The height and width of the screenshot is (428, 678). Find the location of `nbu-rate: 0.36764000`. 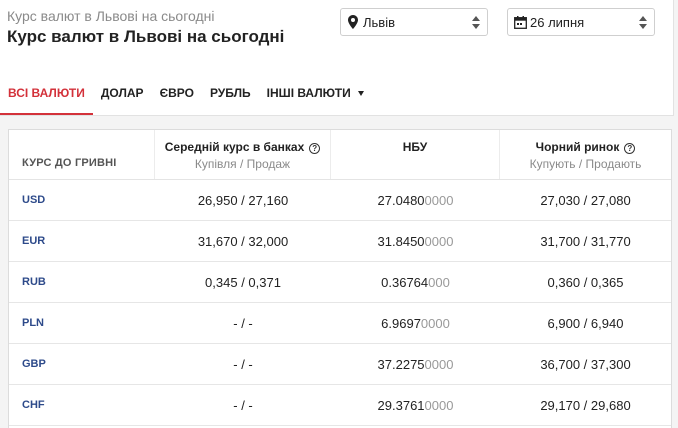

nbu-rate: 0.36764000 is located at coordinates (415, 282).